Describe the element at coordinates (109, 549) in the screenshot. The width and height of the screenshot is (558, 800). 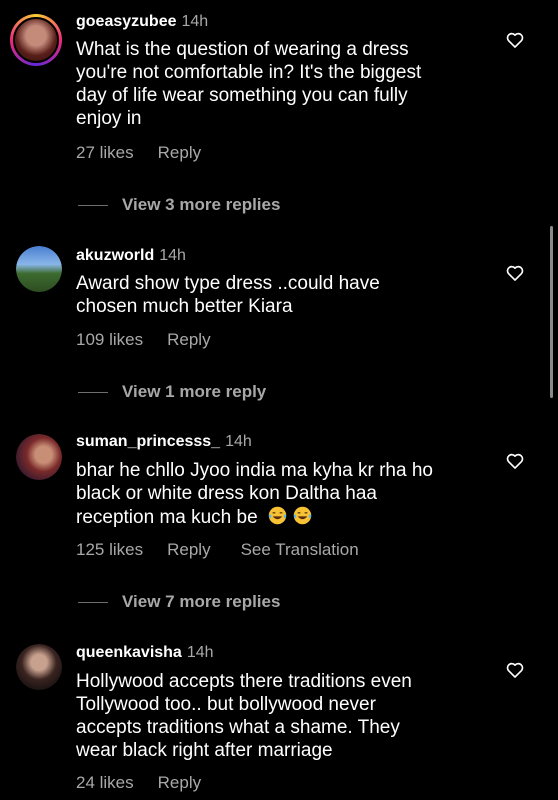
I see `likes-count: 125 likes` at that location.